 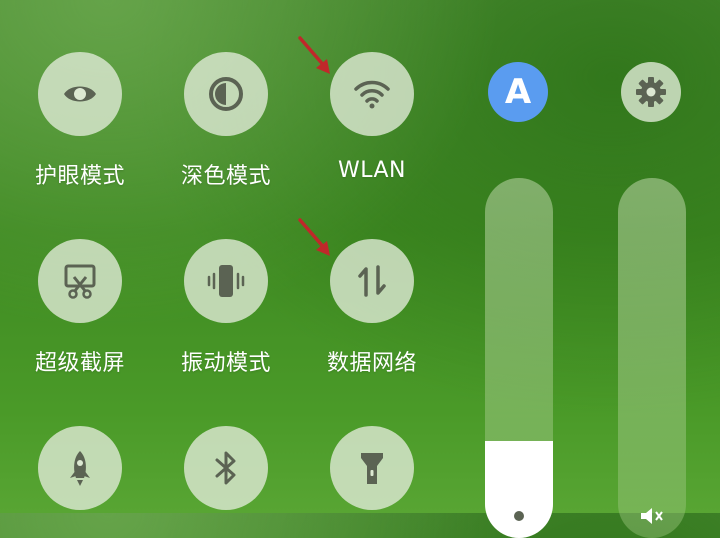 I want to click on rocket-icon, so click(x=80, y=468).